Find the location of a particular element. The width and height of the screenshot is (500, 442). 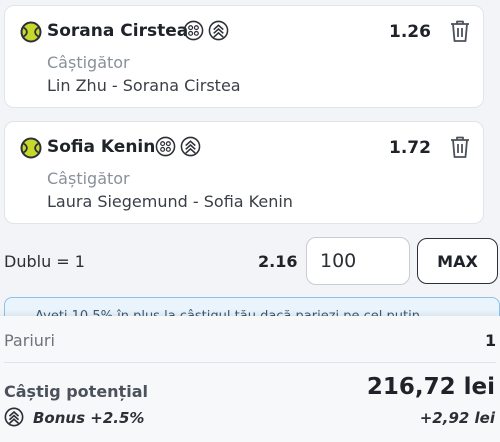

max-button: MAX is located at coordinates (457, 261).